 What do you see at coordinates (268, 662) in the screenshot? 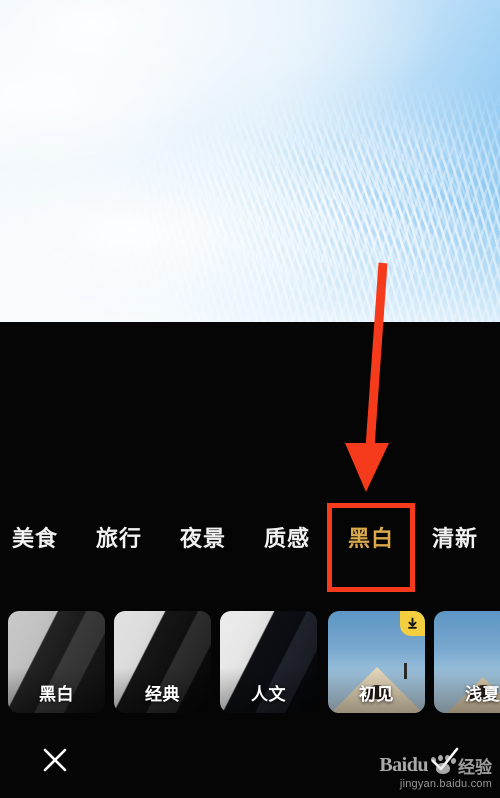
I see `filter-thumb-renwen: 人文` at bounding box center [268, 662].